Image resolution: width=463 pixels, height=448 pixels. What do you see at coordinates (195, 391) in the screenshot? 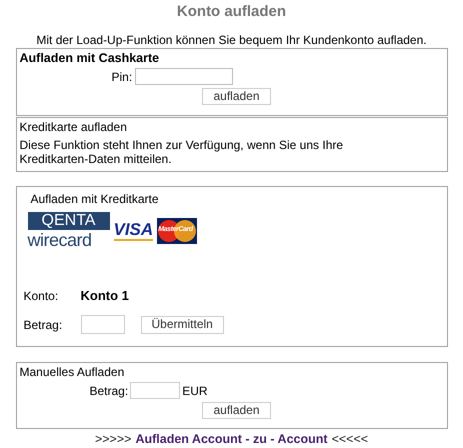
I see `currency-label: EUR` at bounding box center [195, 391].